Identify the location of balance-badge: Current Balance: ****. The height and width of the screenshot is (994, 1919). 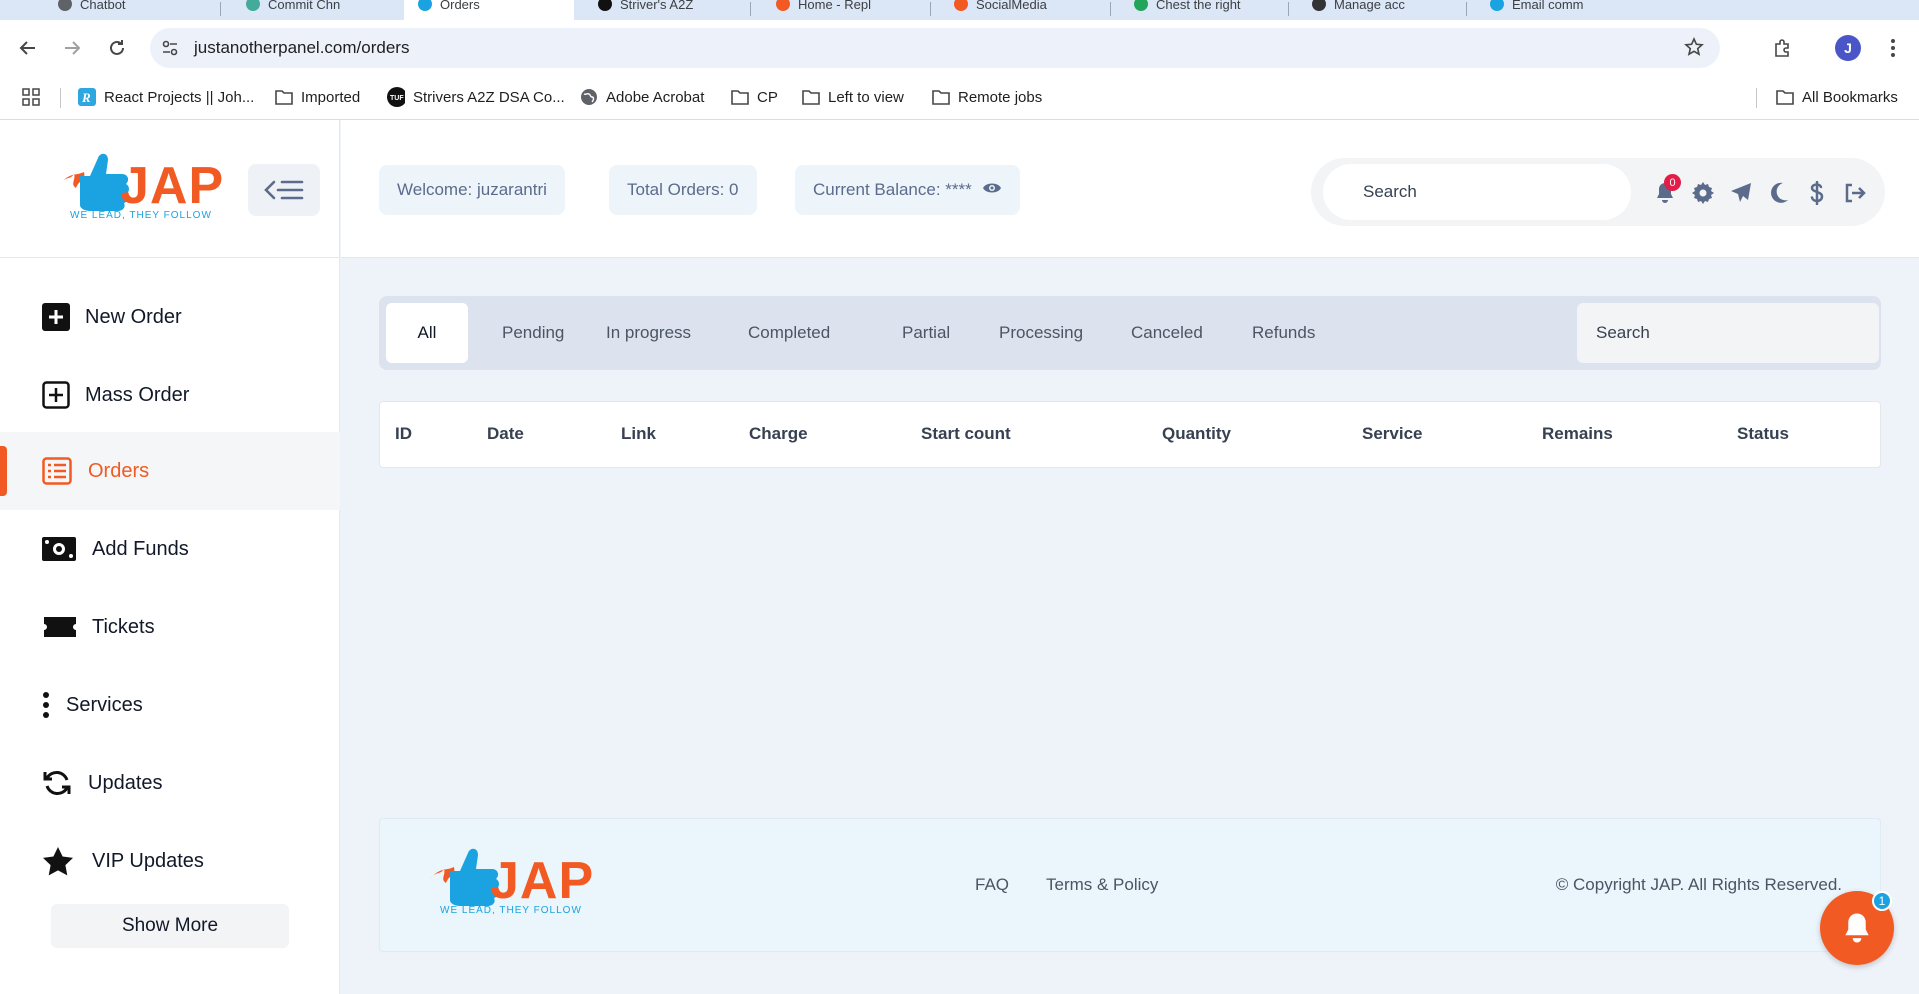
(907, 190).